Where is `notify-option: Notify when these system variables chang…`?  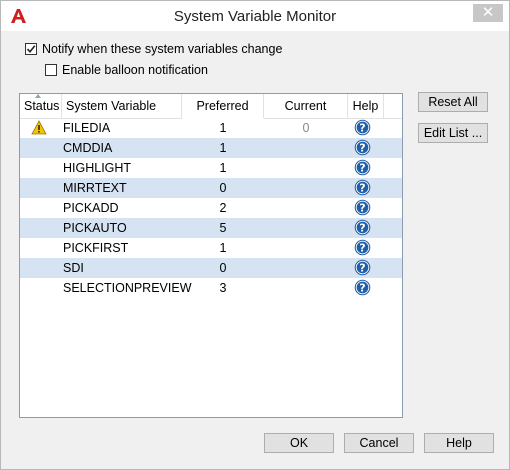
notify-option: Notify when these system variables chang… is located at coordinates (153, 49).